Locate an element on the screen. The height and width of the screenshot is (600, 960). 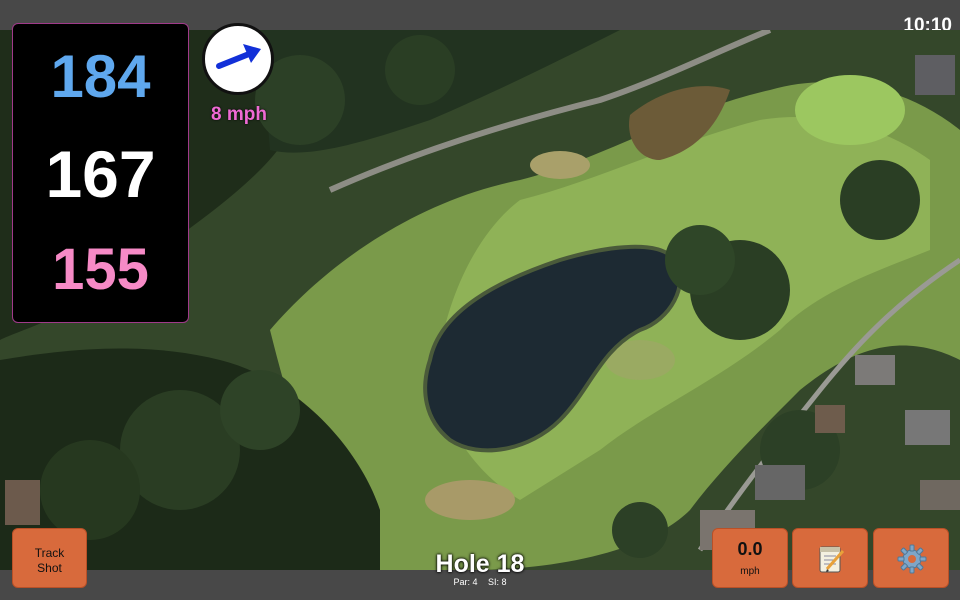
wind-direction-dial is located at coordinates (238, 59).